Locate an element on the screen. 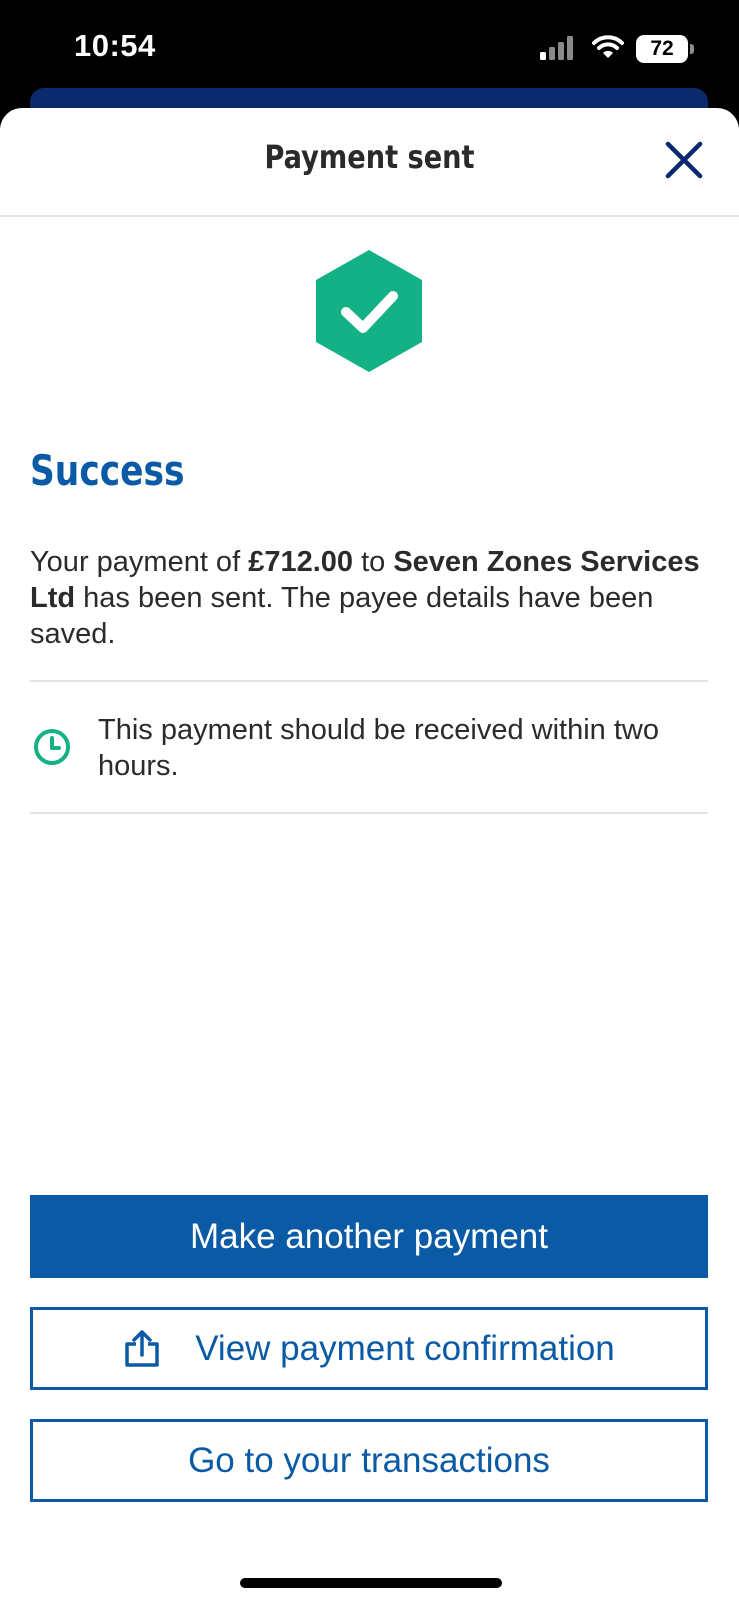  divider-bottom is located at coordinates (369, 813).